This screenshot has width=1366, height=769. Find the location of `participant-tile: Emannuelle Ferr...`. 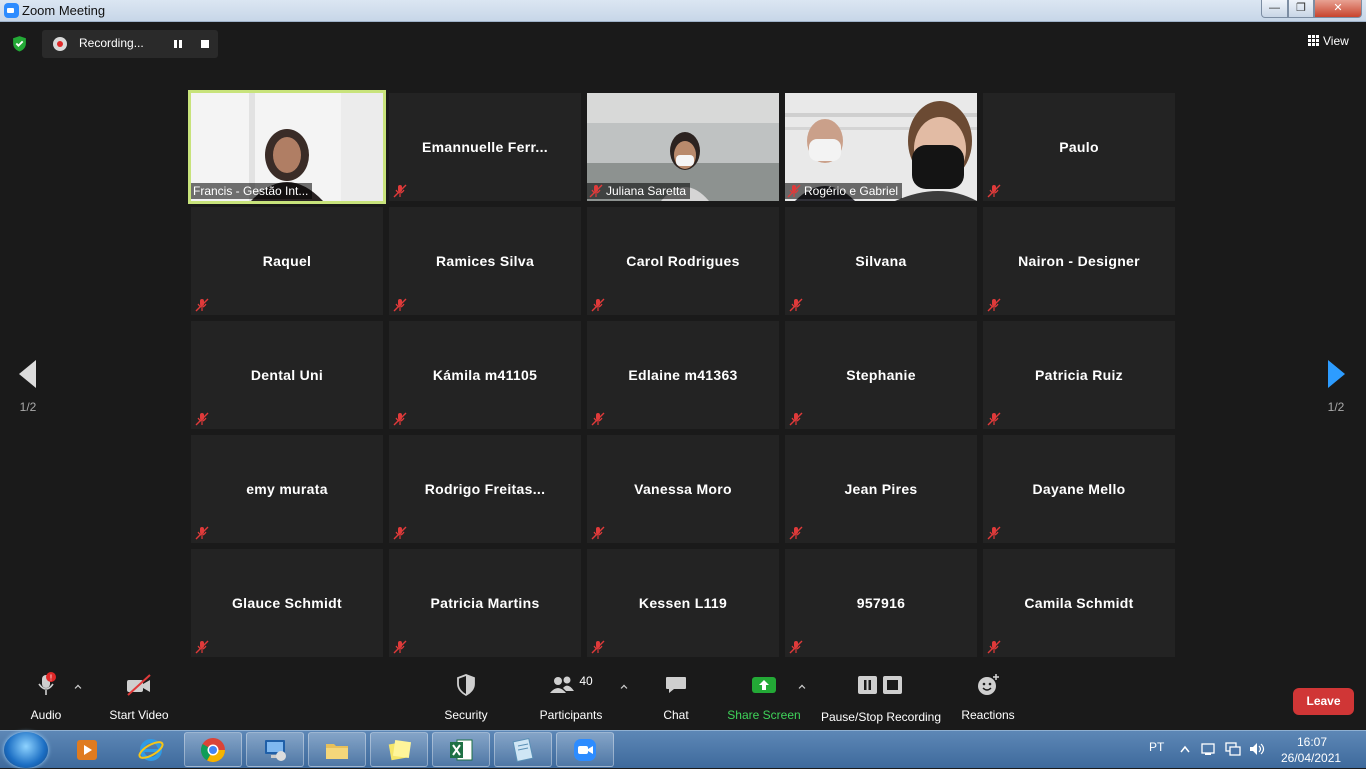

participant-tile: Emannuelle Ferr... is located at coordinates (485, 147).